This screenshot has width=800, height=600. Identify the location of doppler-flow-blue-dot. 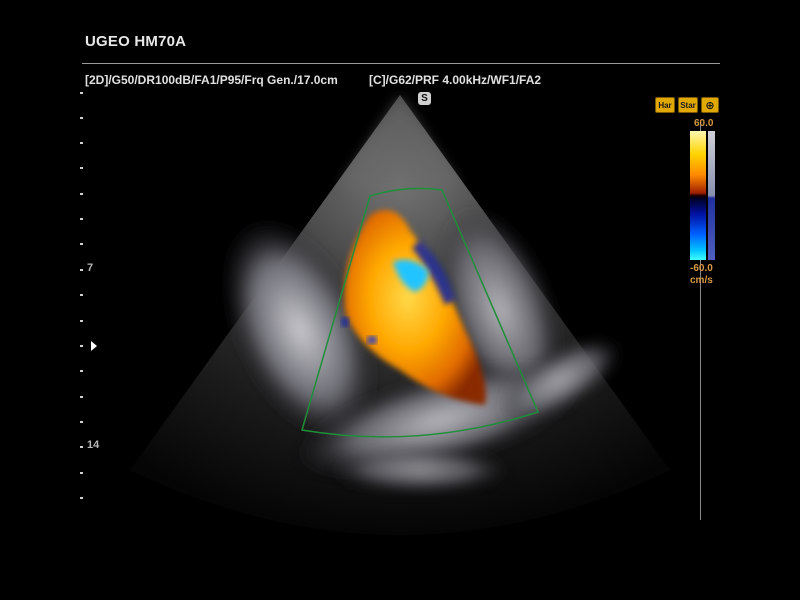
(372, 340).